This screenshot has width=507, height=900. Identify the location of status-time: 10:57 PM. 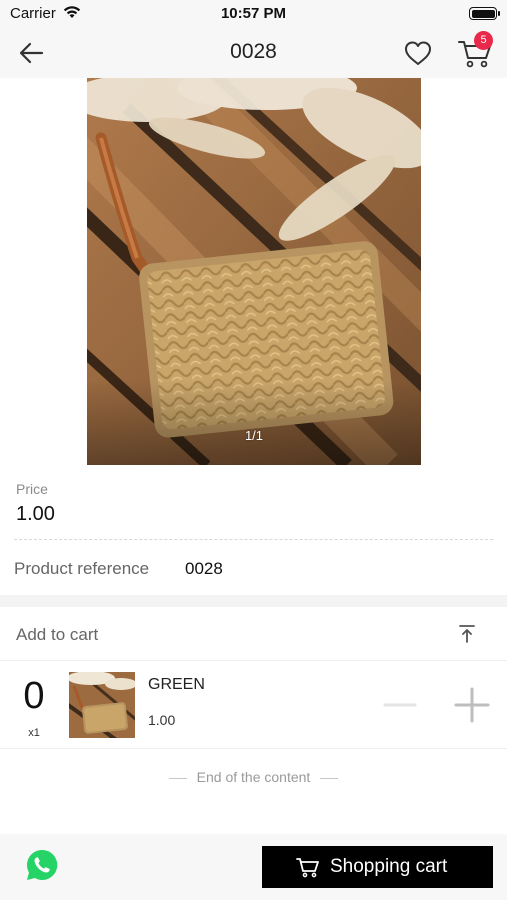
(253, 13).